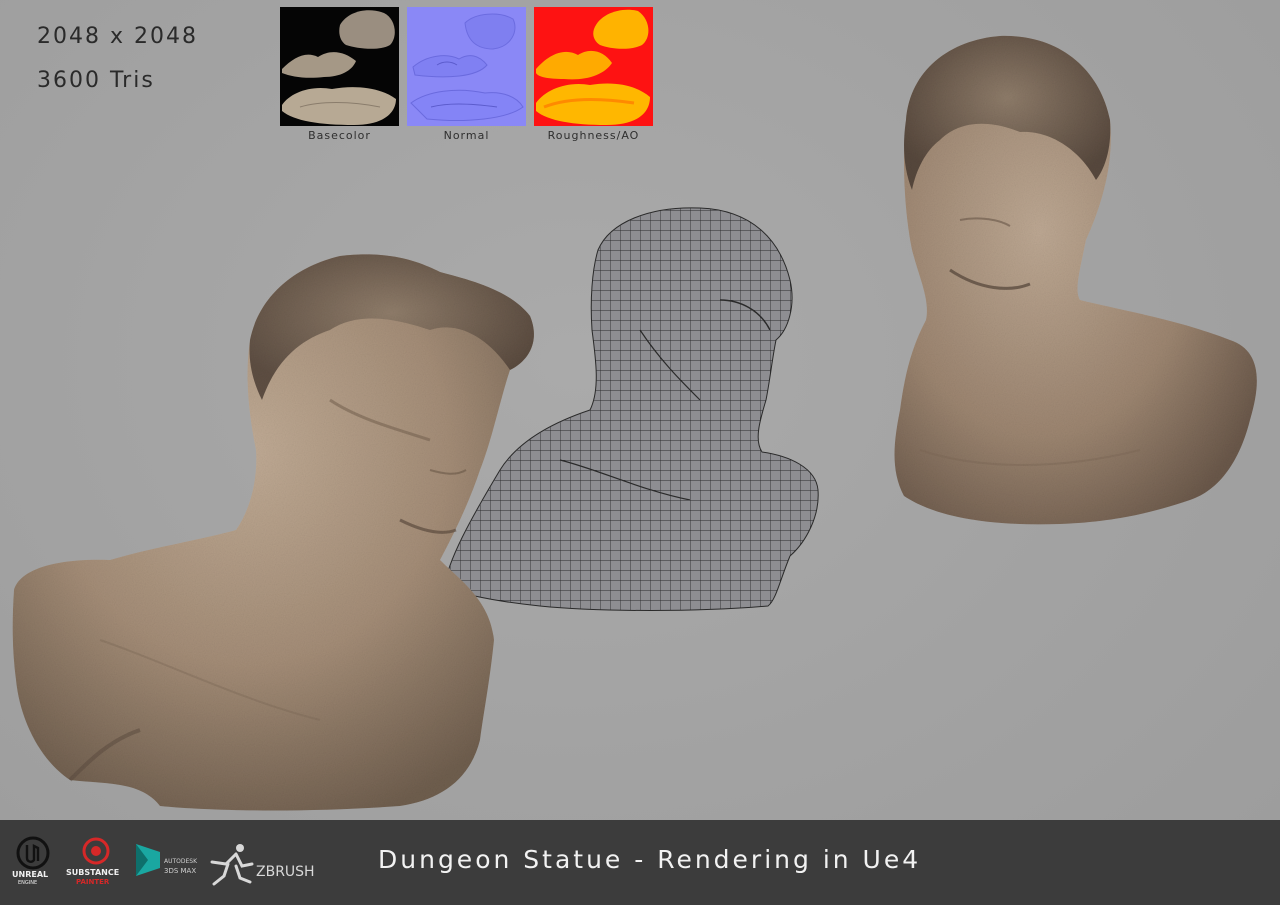  I want to click on 3ds-max-logo-text: AUTODESK, so click(181, 861).